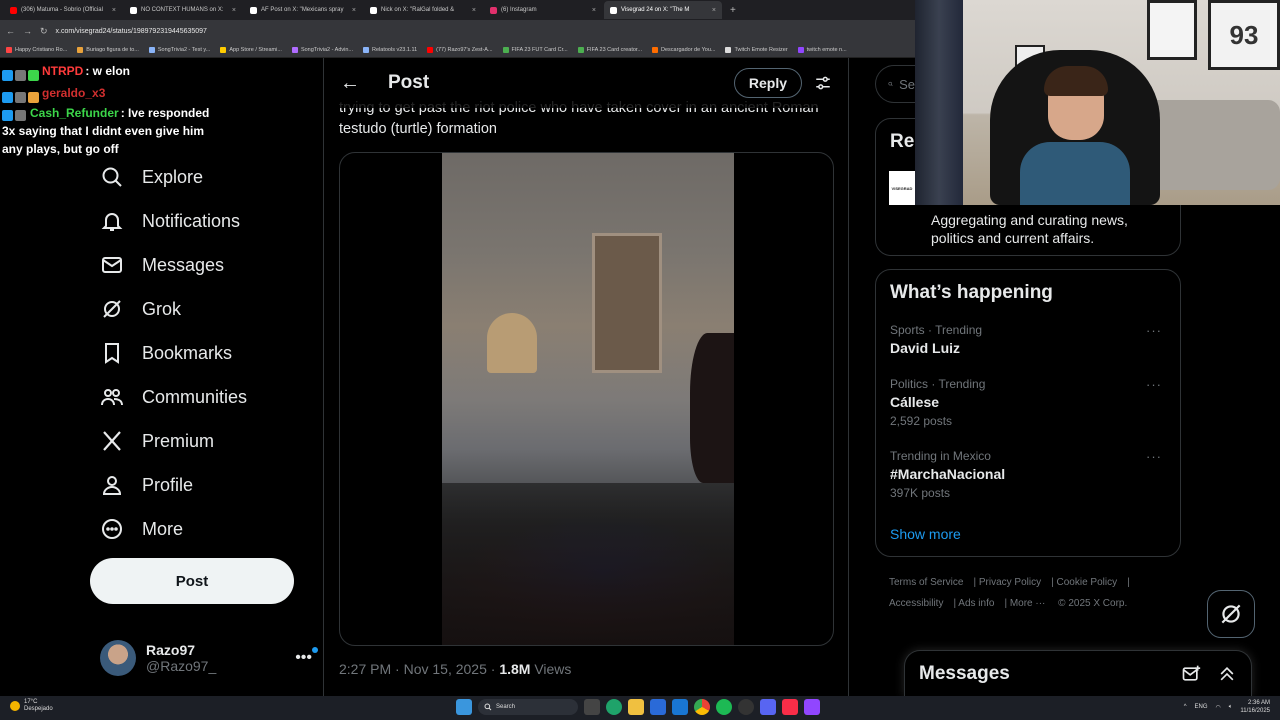 The image size is (1280, 720). I want to click on visegrad-logo: VISEGRAD, so click(902, 188).